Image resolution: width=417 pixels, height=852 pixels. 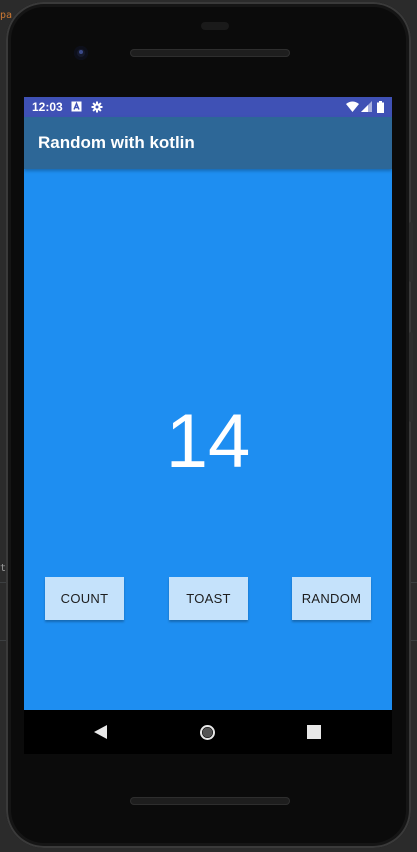 I want to click on home-icon, so click(x=207, y=732).